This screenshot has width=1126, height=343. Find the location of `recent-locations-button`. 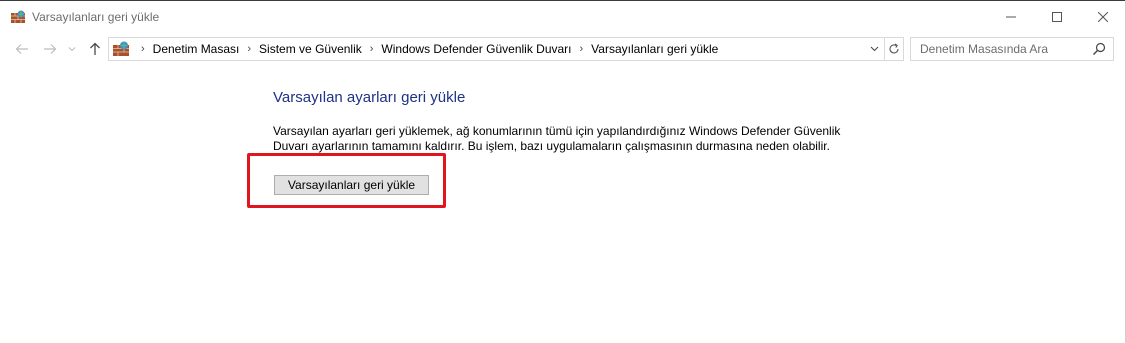

recent-locations-button is located at coordinates (72, 49).